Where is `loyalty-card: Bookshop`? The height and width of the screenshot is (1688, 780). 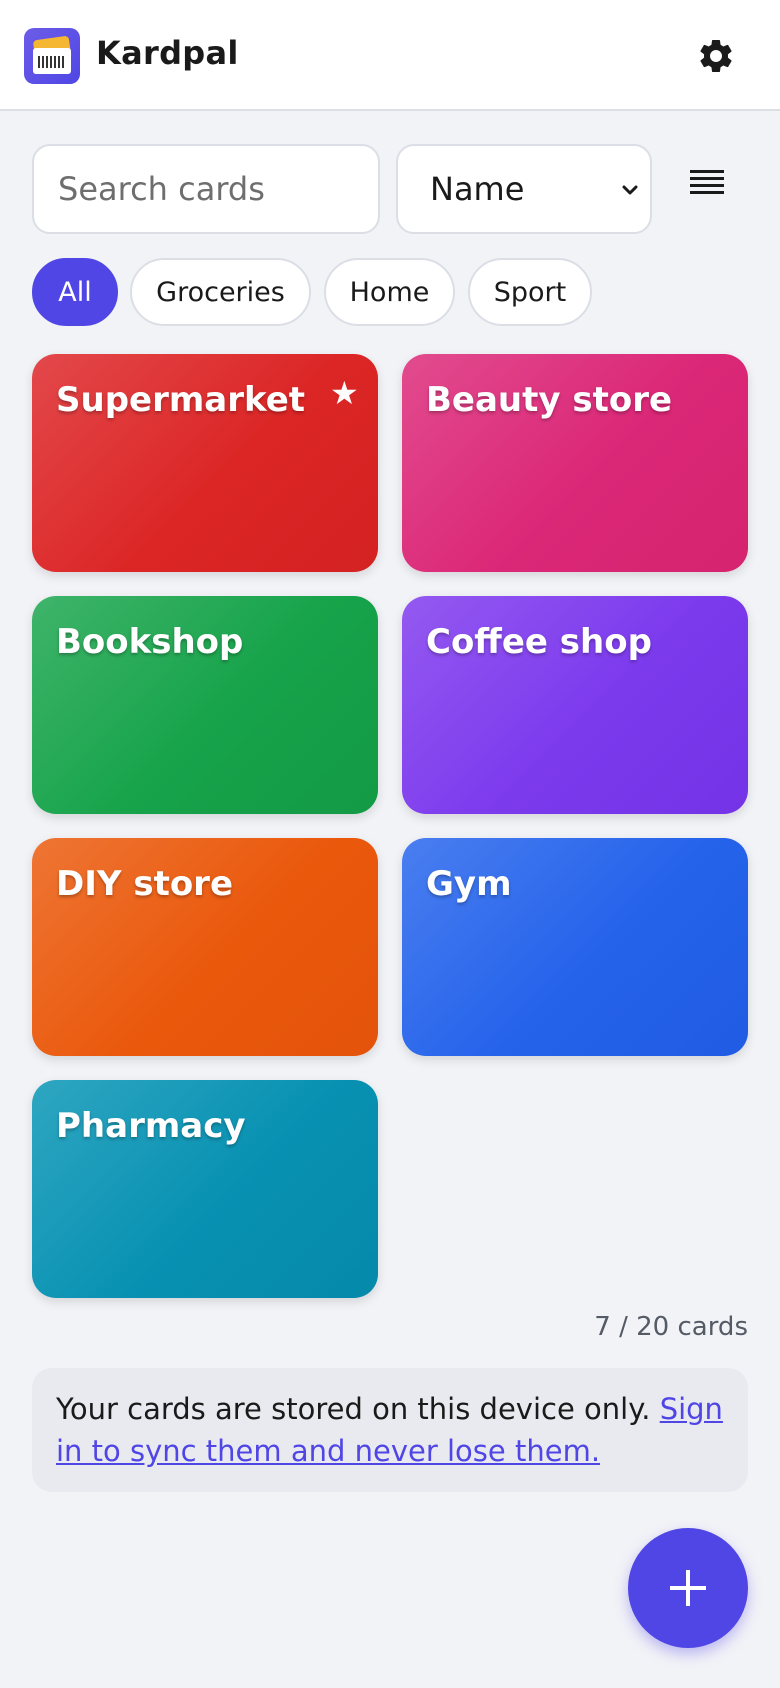 loyalty-card: Bookshop is located at coordinates (205, 705).